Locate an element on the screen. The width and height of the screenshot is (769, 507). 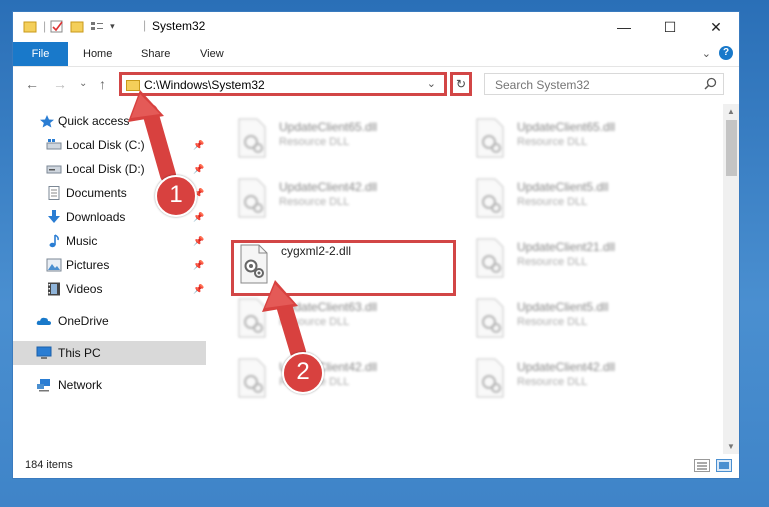
sidebar-item-label: Music is located at coordinates (82, 241).